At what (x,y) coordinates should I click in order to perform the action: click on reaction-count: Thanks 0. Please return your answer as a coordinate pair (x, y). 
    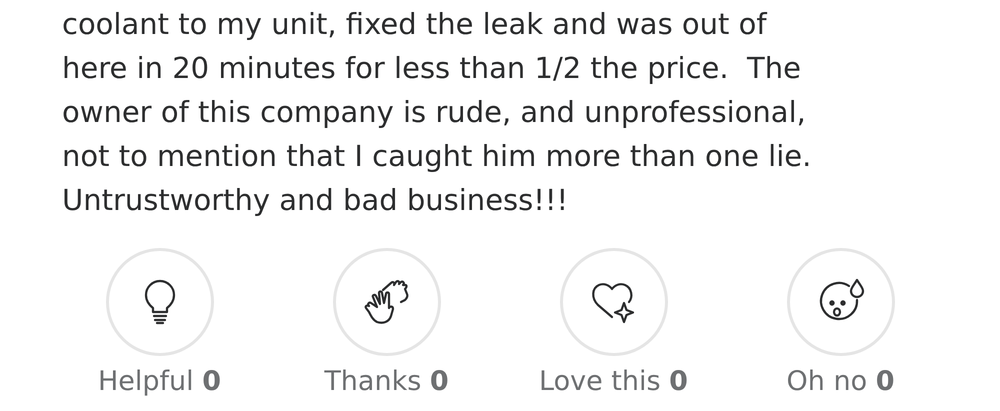
    Looking at the image, I should click on (386, 381).